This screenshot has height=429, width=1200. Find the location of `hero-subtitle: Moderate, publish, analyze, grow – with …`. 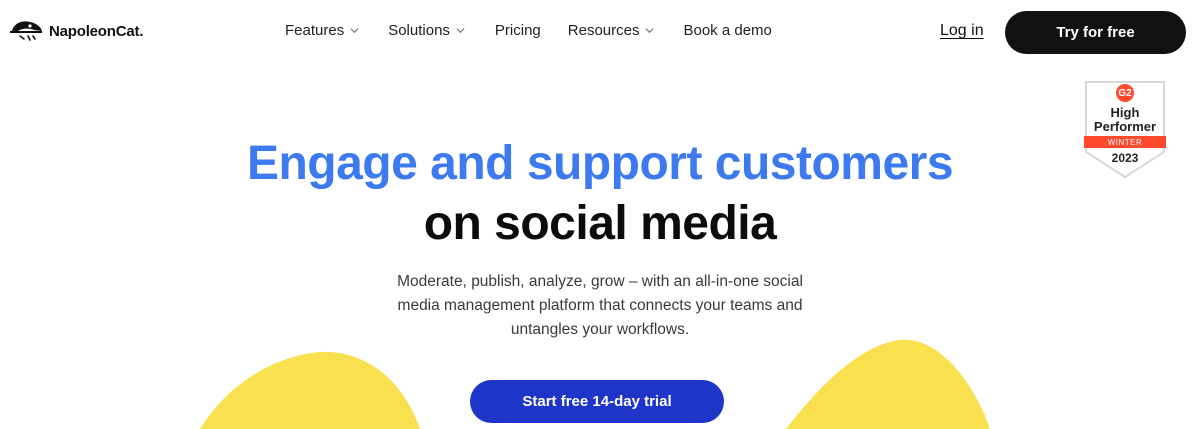

hero-subtitle: Moderate, publish, analyze, grow – with … is located at coordinates (600, 306).